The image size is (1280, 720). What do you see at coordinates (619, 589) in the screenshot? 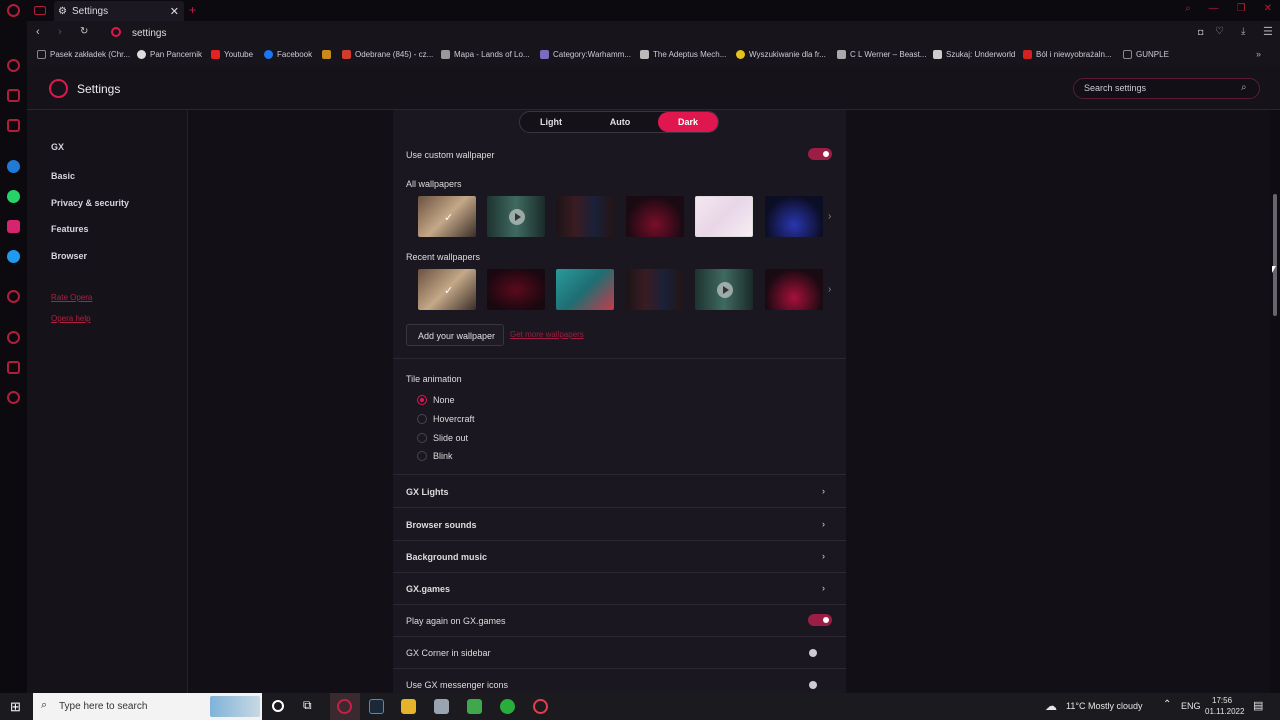
I see `section-gx-games: GX.games ›` at bounding box center [619, 589].